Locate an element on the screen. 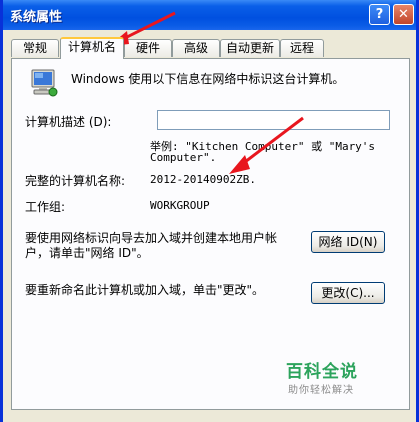 This screenshot has height=422, width=419. workgroup-value: WORKGROUP is located at coordinates (180, 205).